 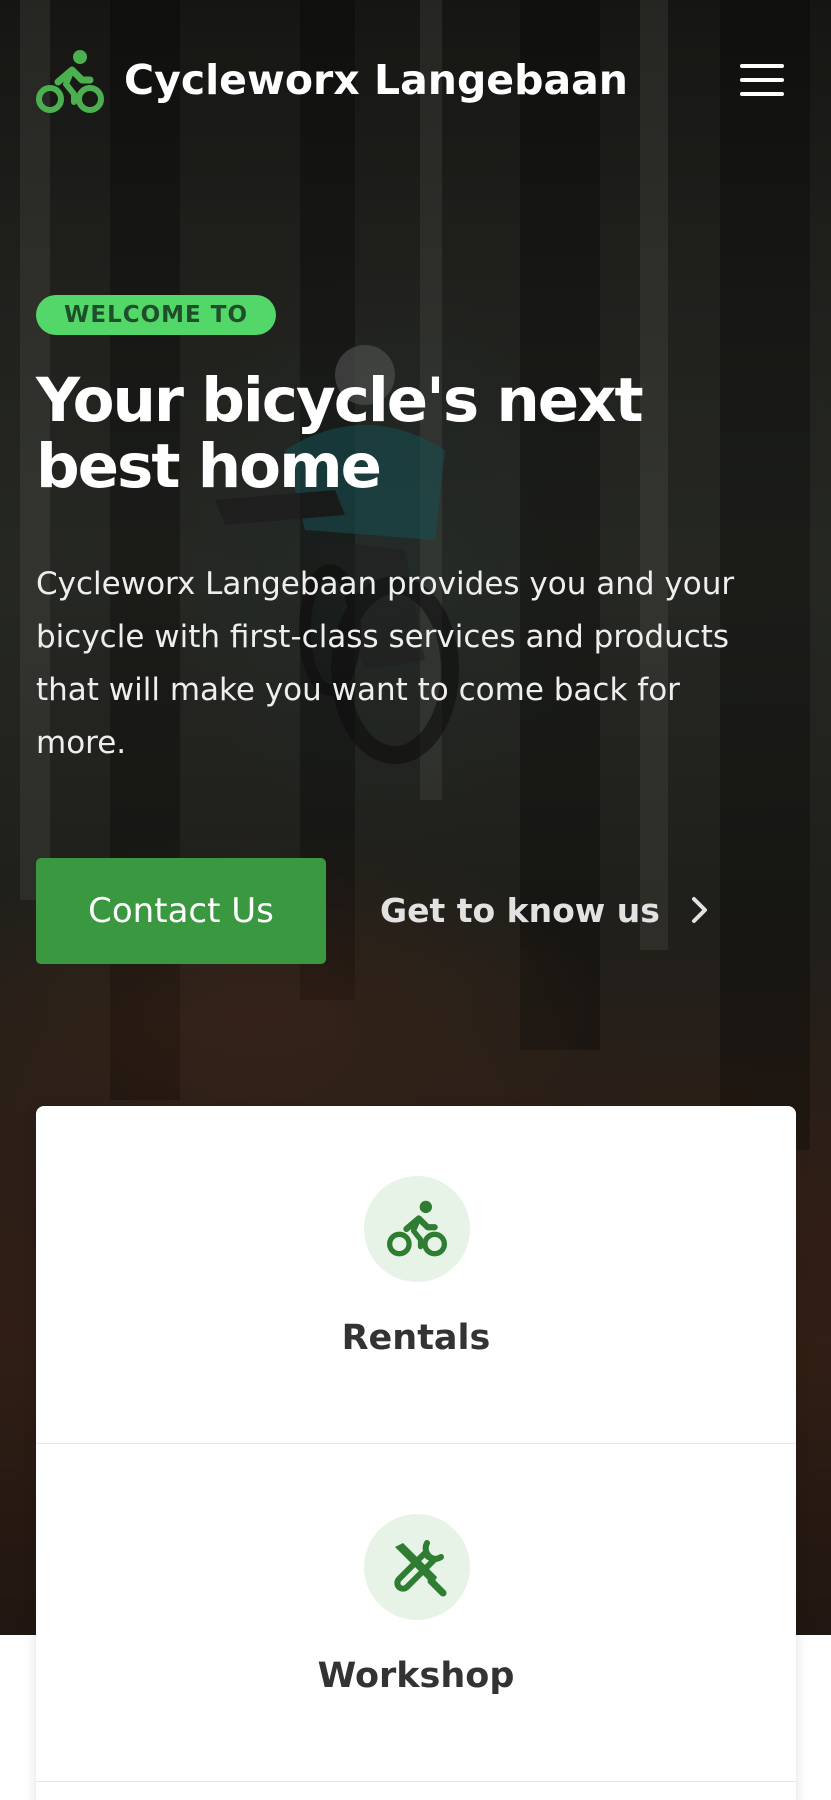 What do you see at coordinates (416, 1676) in the screenshot?
I see `service-title: Workshop` at bounding box center [416, 1676].